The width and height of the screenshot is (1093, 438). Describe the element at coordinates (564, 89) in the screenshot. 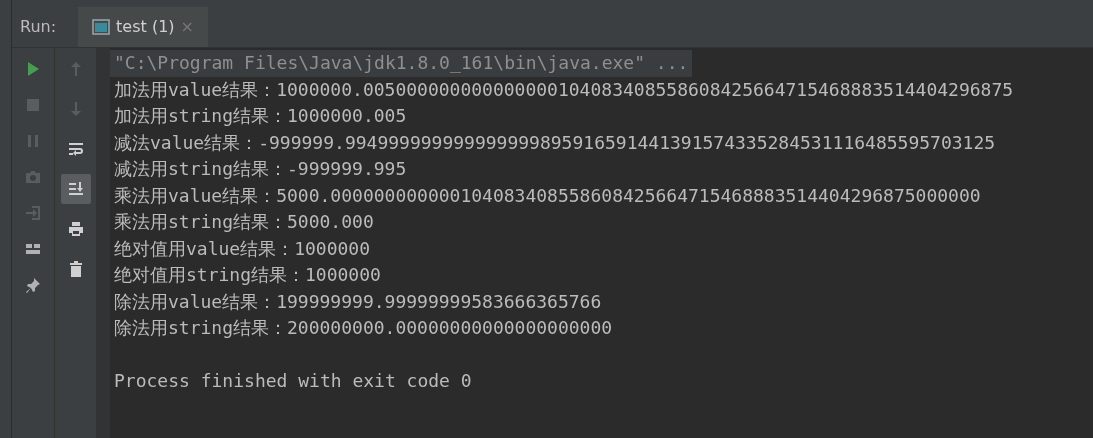

I see `console-output: 加法用value结果：1000000.005000000000000000104083408558608425664715468883514404296875` at that location.